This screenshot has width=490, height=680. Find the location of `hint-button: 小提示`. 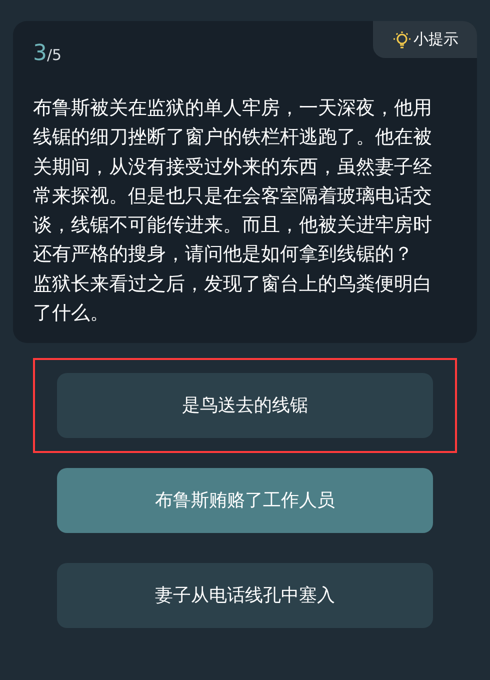

hint-button: 小提示 is located at coordinates (425, 39).